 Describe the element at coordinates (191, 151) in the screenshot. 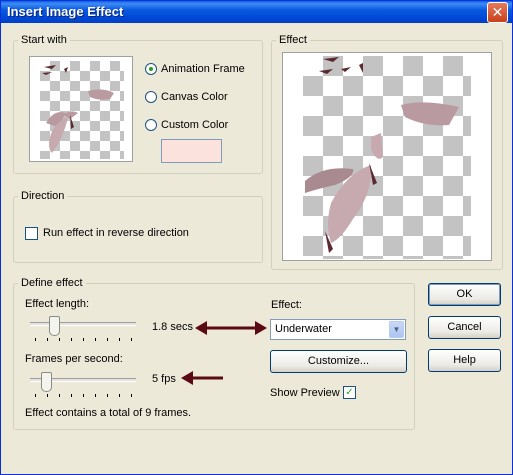

I see `custom-color-swatch` at that location.